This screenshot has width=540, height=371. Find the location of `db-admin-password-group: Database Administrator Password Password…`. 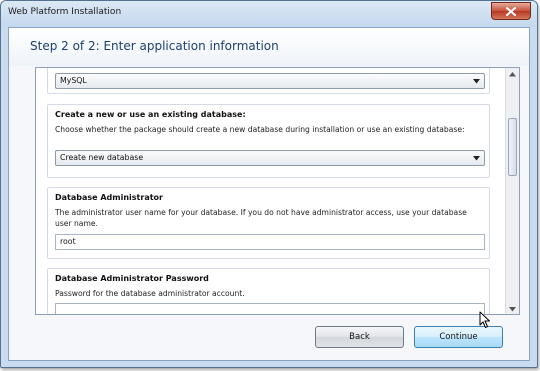

db-admin-password-group: Database Administrator Password Password… is located at coordinates (268, 291).